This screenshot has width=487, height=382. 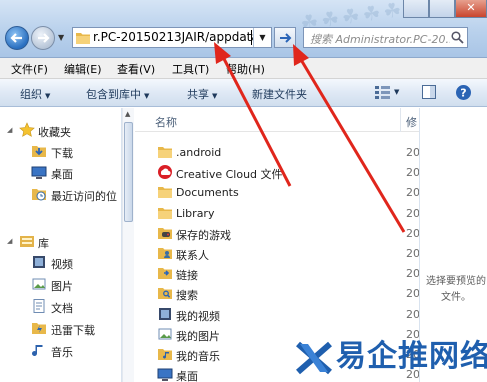 I want to click on nav-item-label: 音乐, so click(x=62, y=352).